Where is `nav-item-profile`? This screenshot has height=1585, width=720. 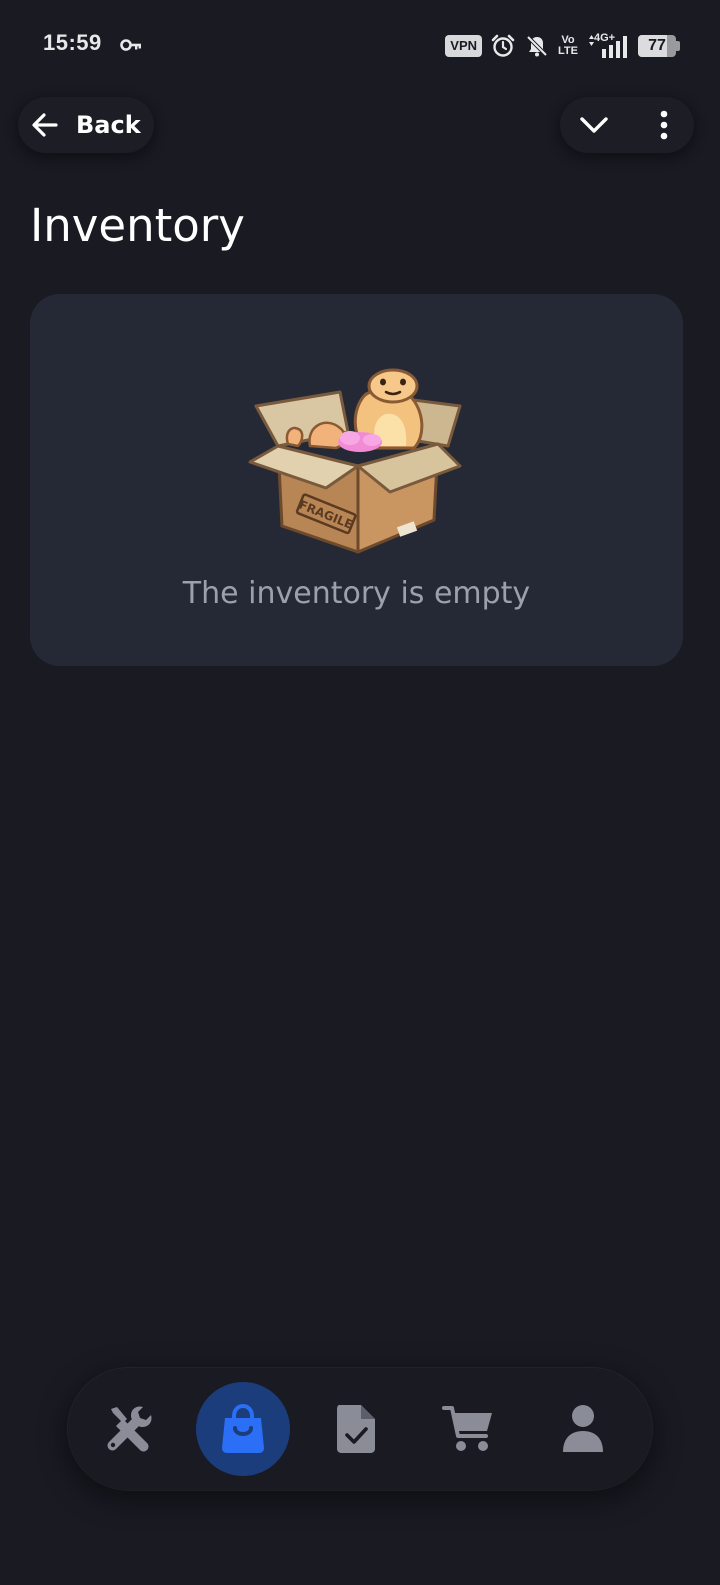
nav-item-profile is located at coordinates (583, 1429).